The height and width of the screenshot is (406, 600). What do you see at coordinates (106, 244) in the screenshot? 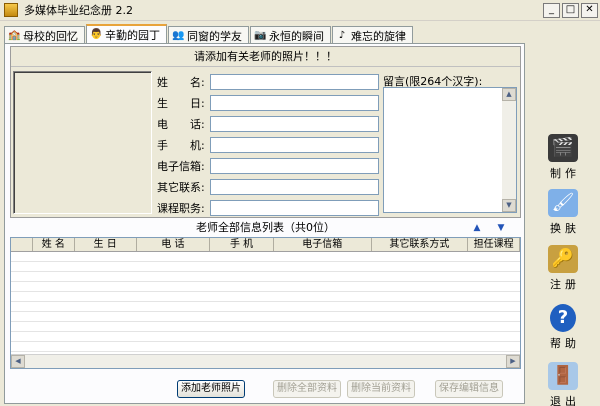
I see `column-header: 生 日` at bounding box center [106, 244].